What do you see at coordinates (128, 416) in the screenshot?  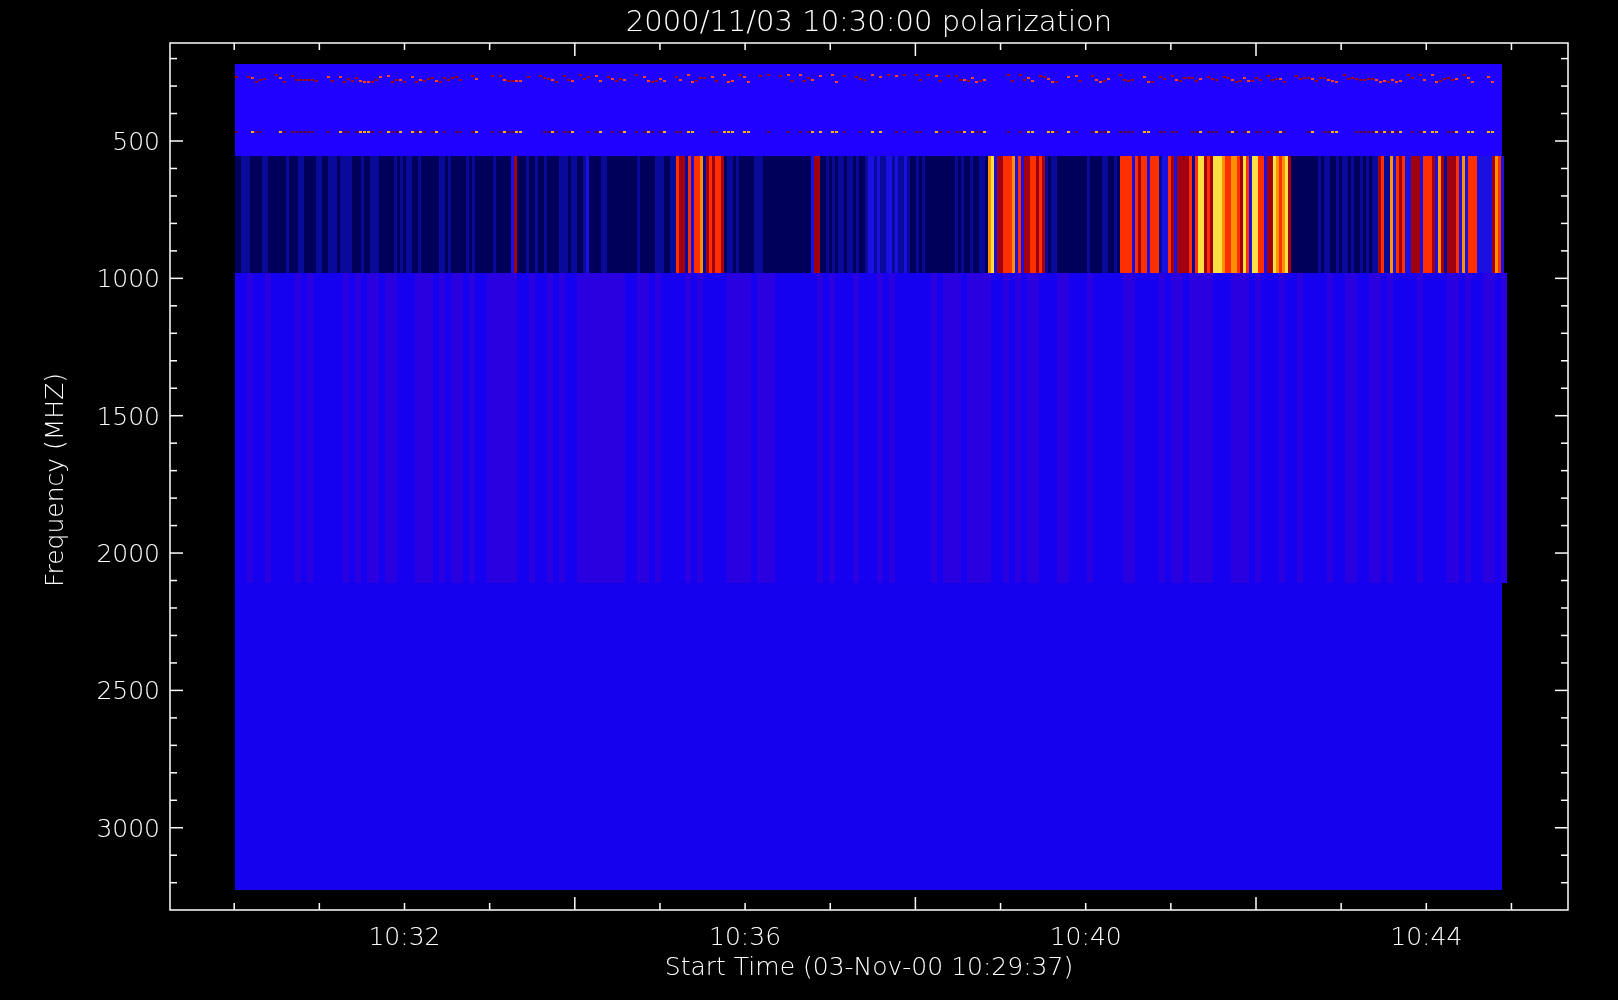 I see `y-tick-label: 1500` at bounding box center [128, 416].